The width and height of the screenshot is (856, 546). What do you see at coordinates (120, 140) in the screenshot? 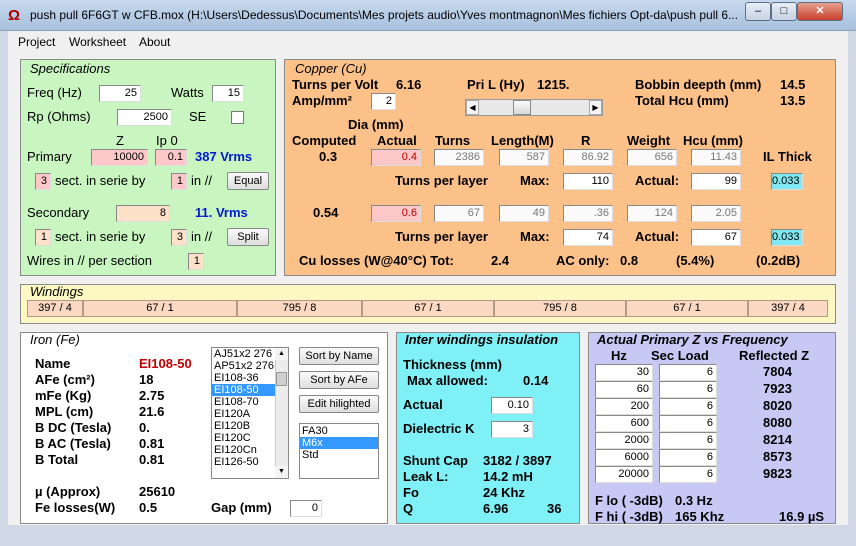
I see `z-header: Z` at bounding box center [120, 140].